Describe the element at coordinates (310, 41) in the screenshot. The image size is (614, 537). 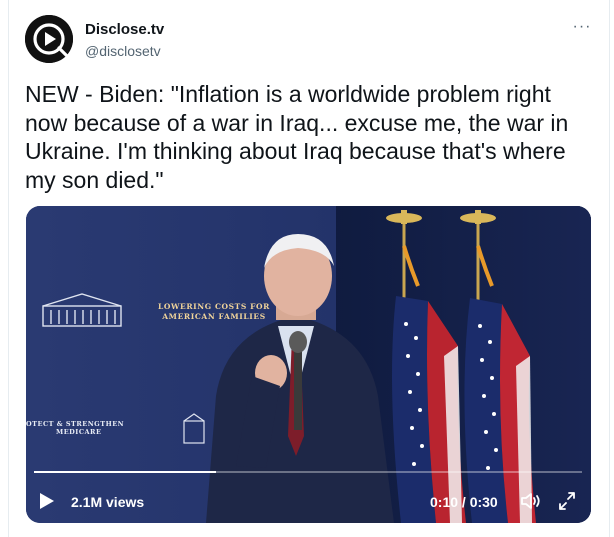
I see `tweet-header: Disclose.tv @disclosetv ···` at that location.